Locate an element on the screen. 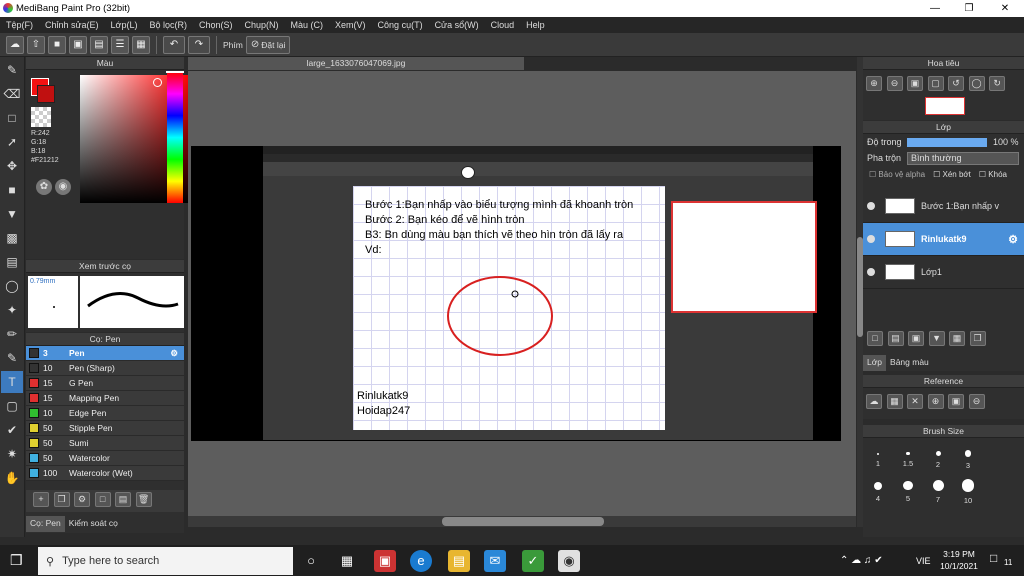  new-8bit-layer-icon: ▣ is located at coordinates (916, 338).